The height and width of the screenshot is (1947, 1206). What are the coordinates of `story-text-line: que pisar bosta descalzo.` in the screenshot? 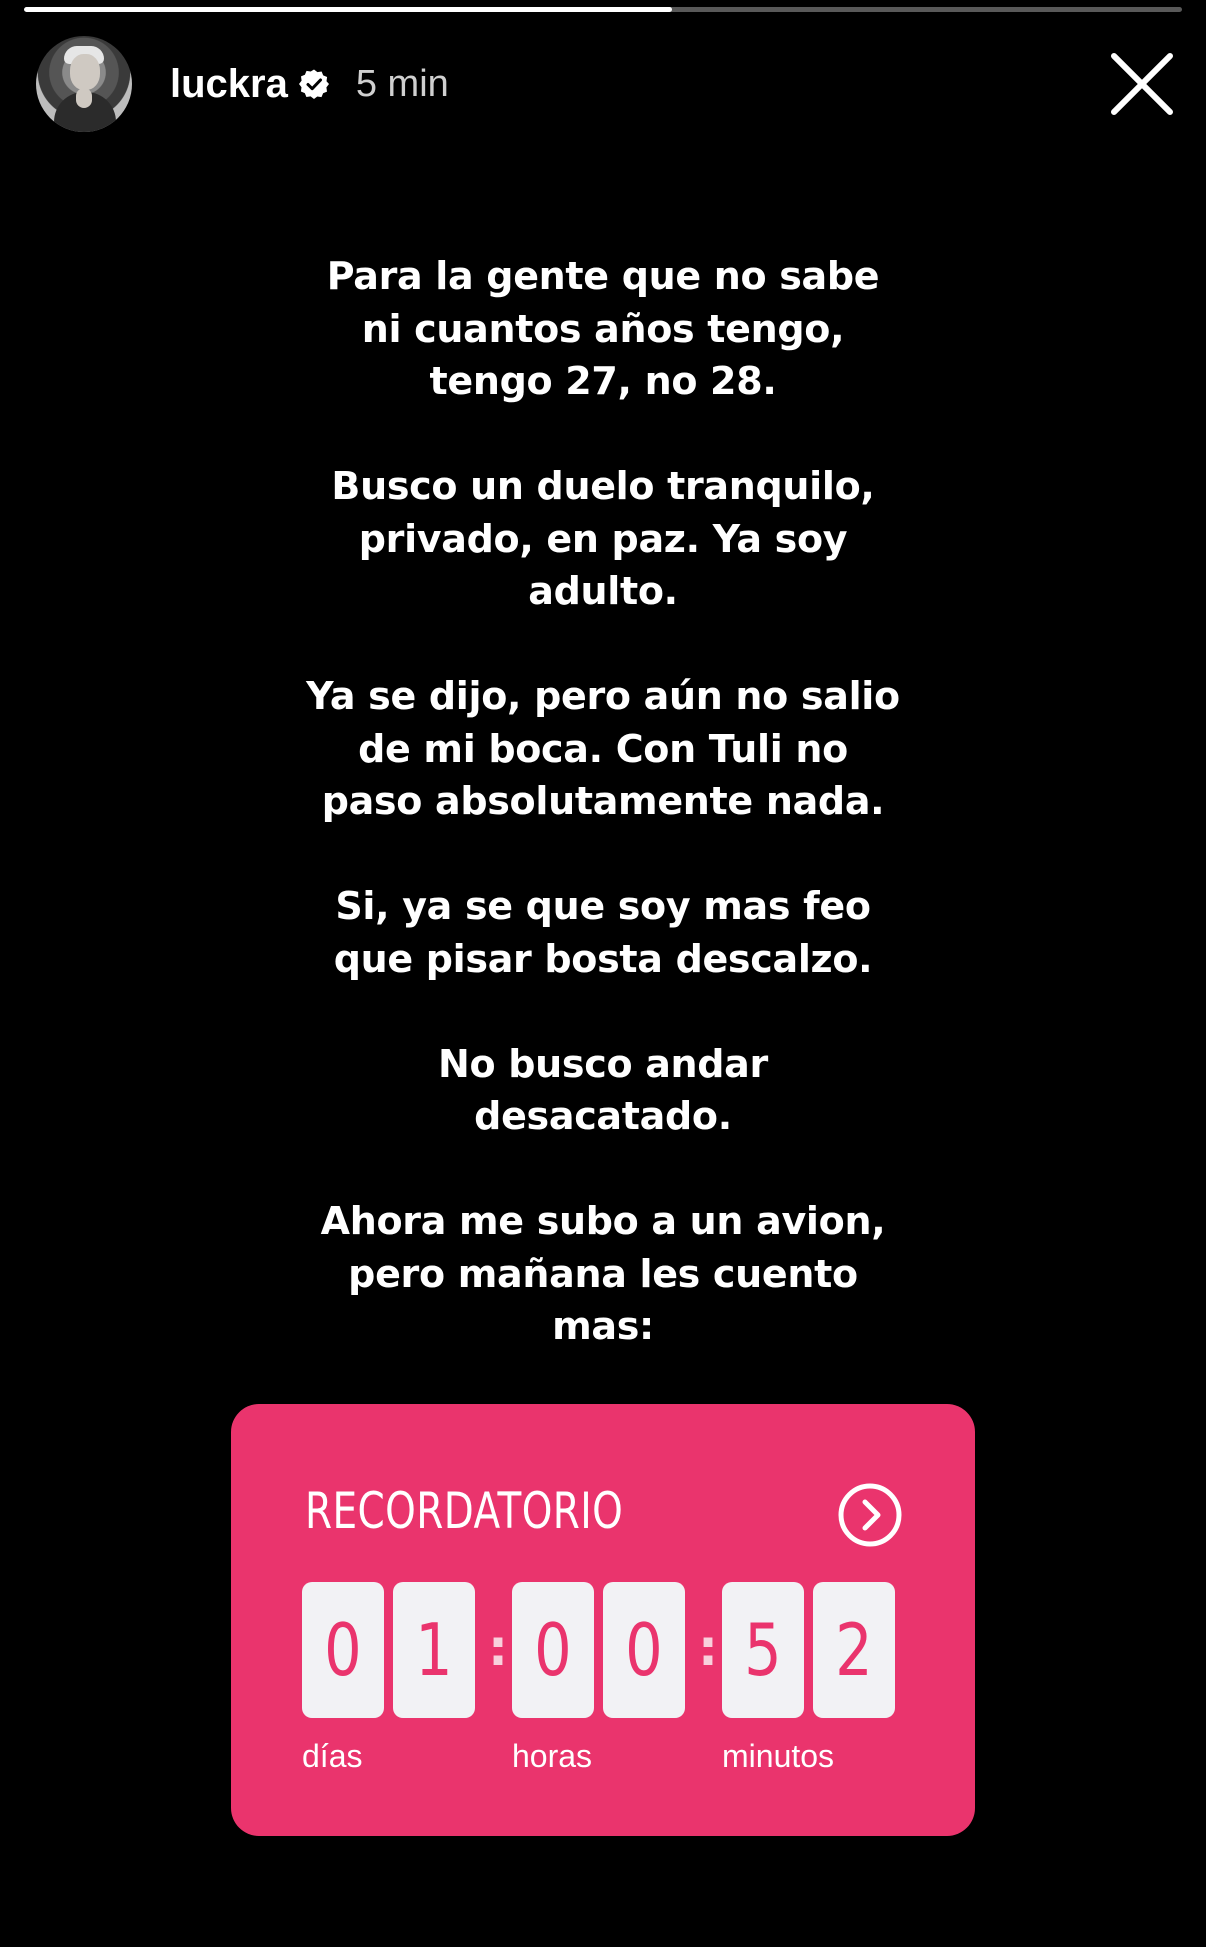 It's located at (603, 958).